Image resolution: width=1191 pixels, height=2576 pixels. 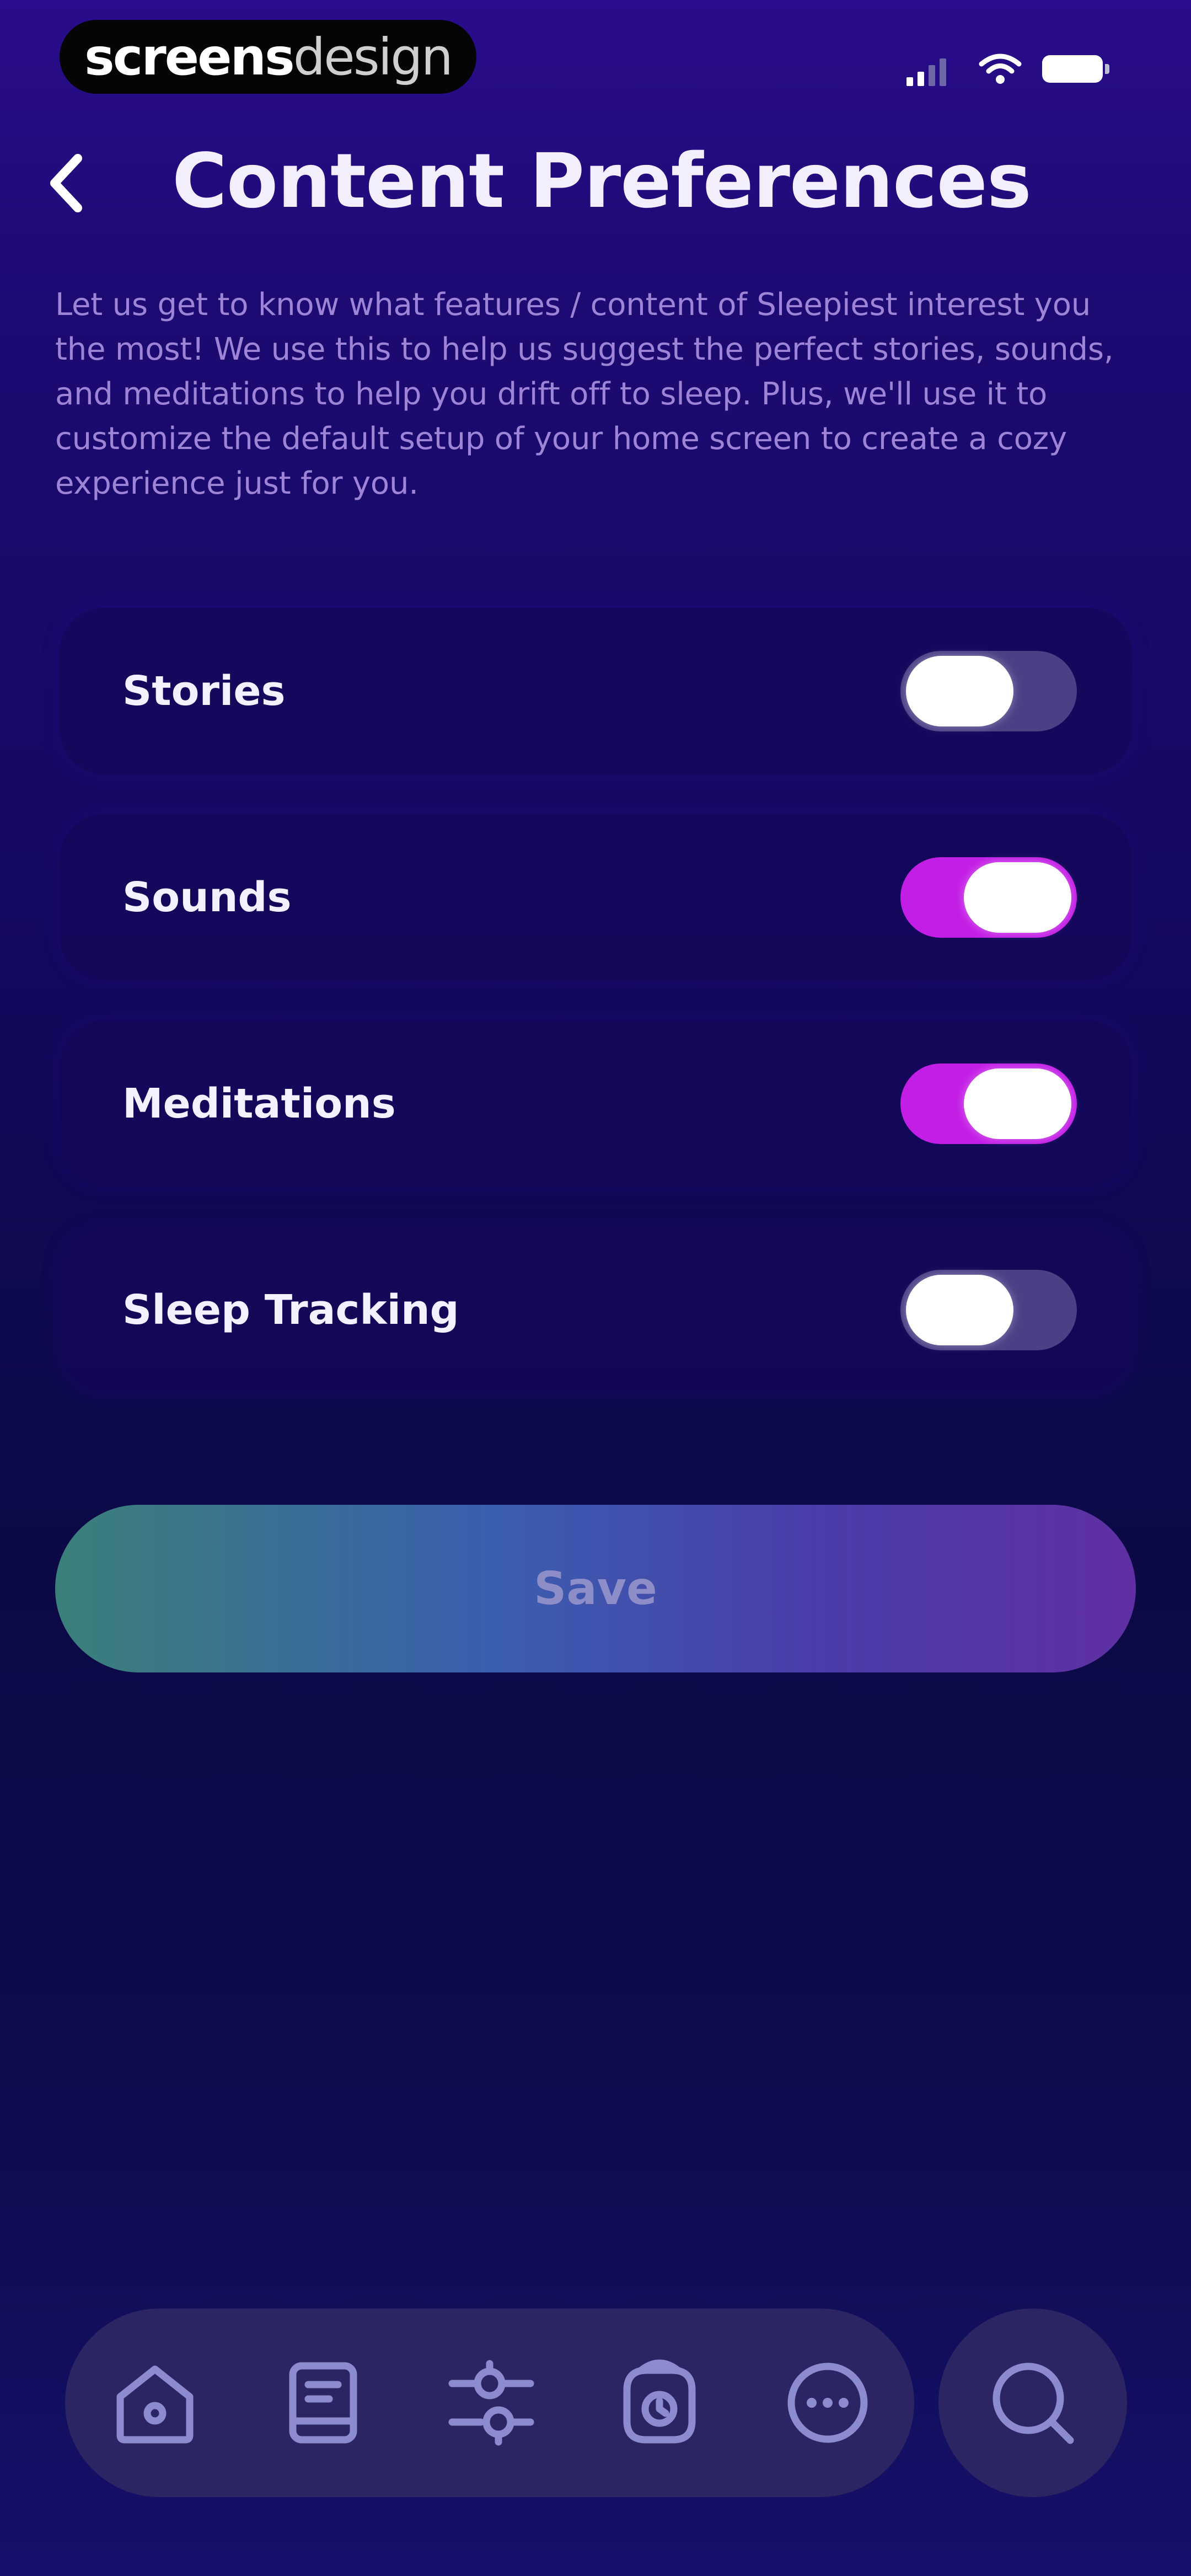 What do you see at coordinates (595, 1588) in the screenshot?
I see `save-button: Save` at bounding box center [595, 1588].